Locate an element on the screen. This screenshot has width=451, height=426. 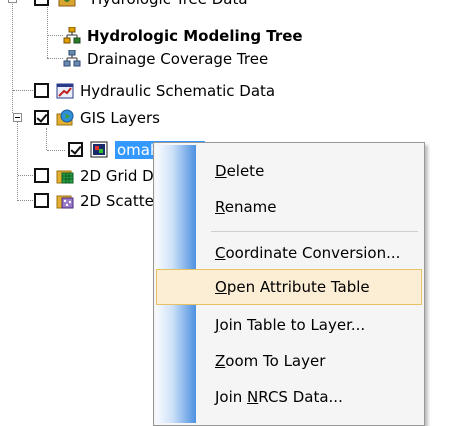
tree-row-hydrologic-tree-data: Hydrologic Tree Data is located at coordinates (124, 4).